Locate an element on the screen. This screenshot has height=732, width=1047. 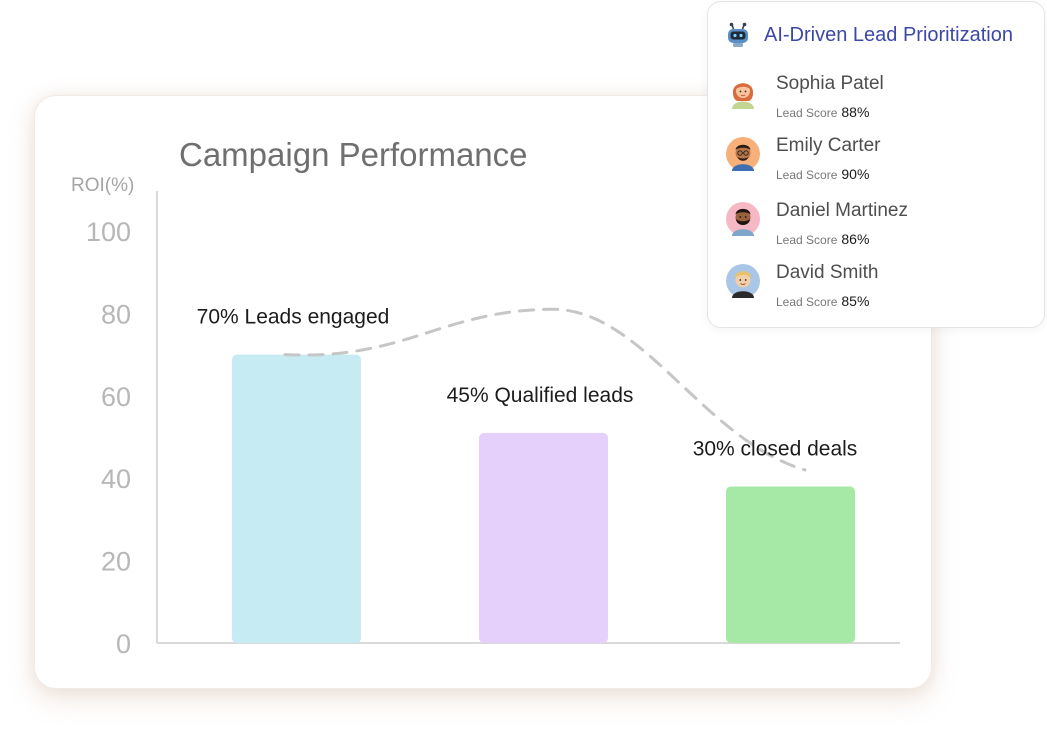
y-tick-label: 100 is located at coordinates (108, 232).